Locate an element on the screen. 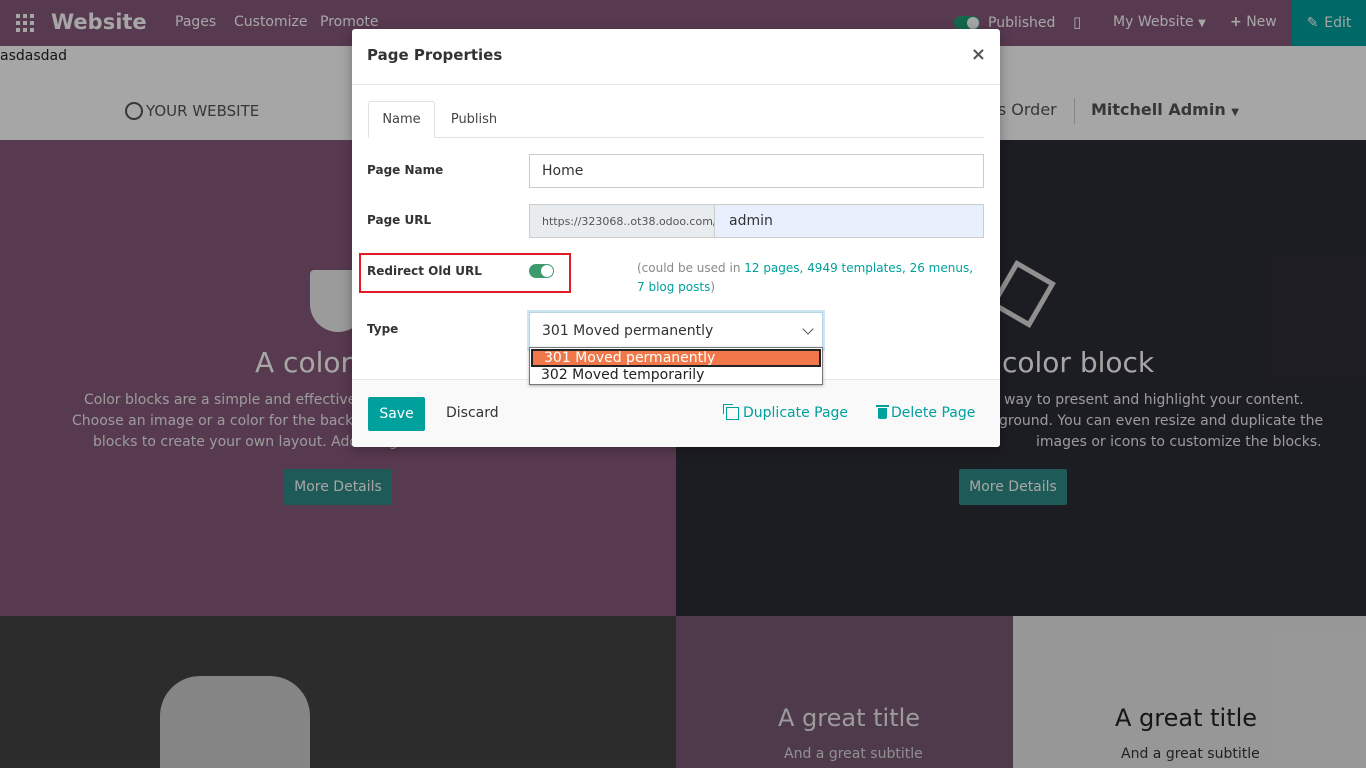  delete-label: Delete Page is located at coordinates (933, 413).